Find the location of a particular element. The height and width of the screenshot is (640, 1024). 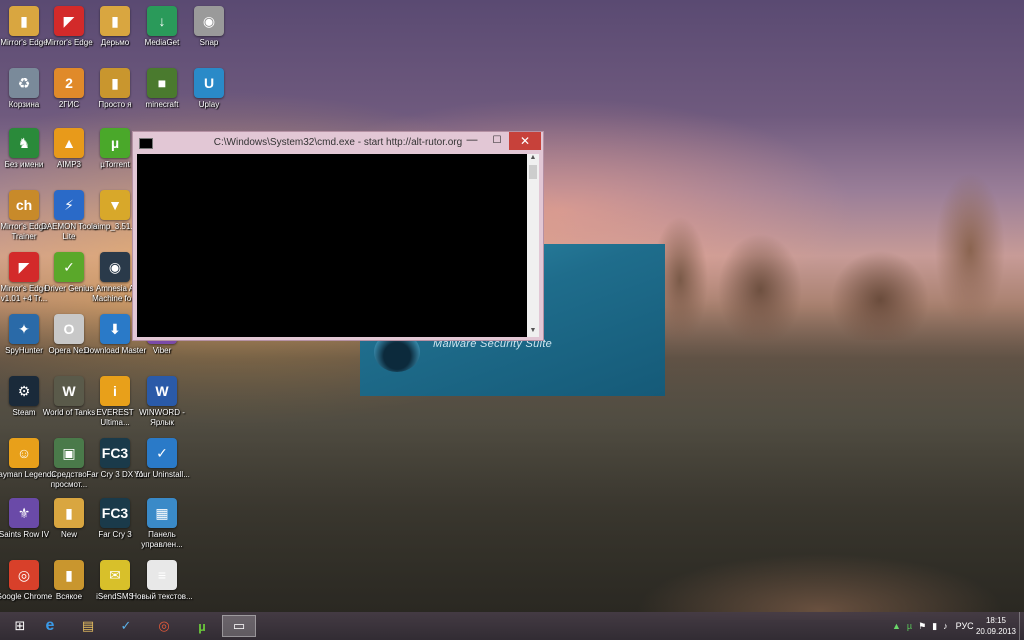

daemon-tools-icon: ⚡ is located at coordinates (69, 205).